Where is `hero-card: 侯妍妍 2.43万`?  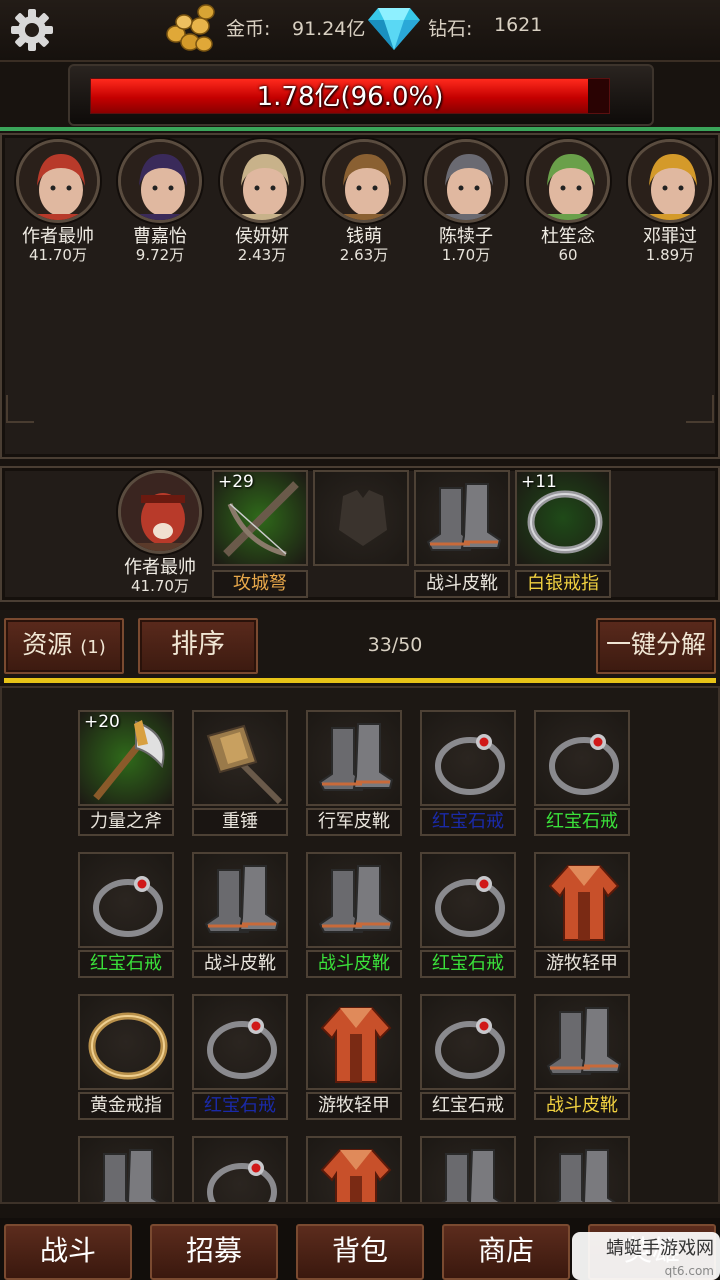 hero-card: 侯妍妍 2.43万 is located at coordinates (262, 201).